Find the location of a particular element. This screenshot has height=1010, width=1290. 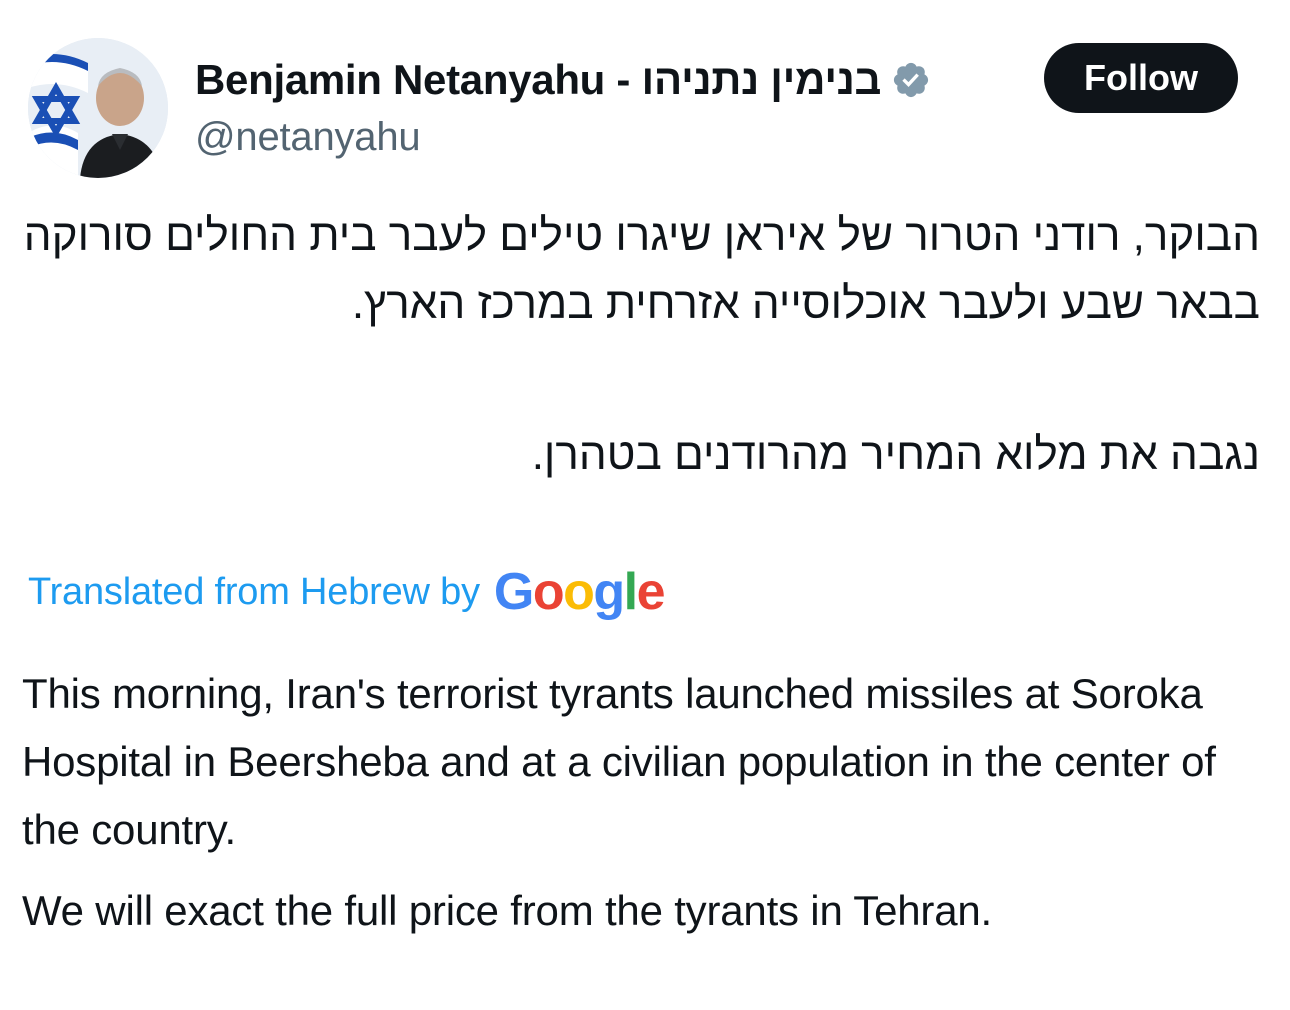

author-avatar is located at coordinates (98, 108).